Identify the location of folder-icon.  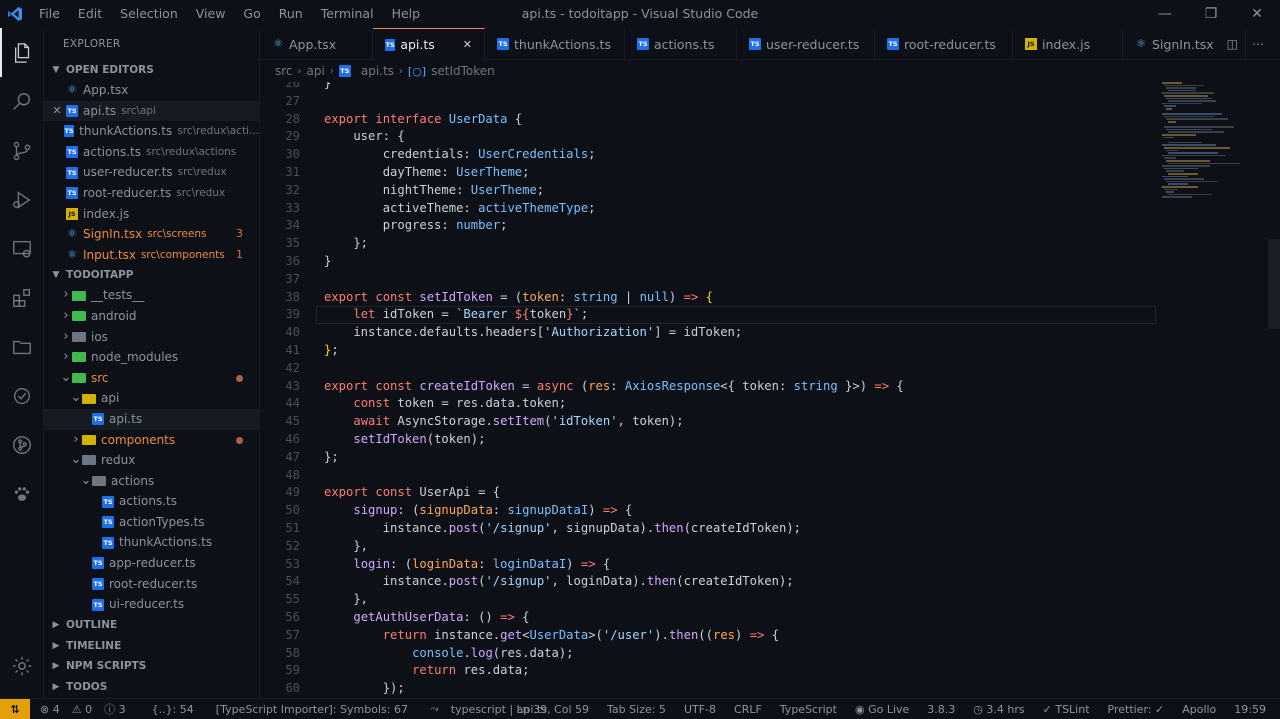
(22, 346).